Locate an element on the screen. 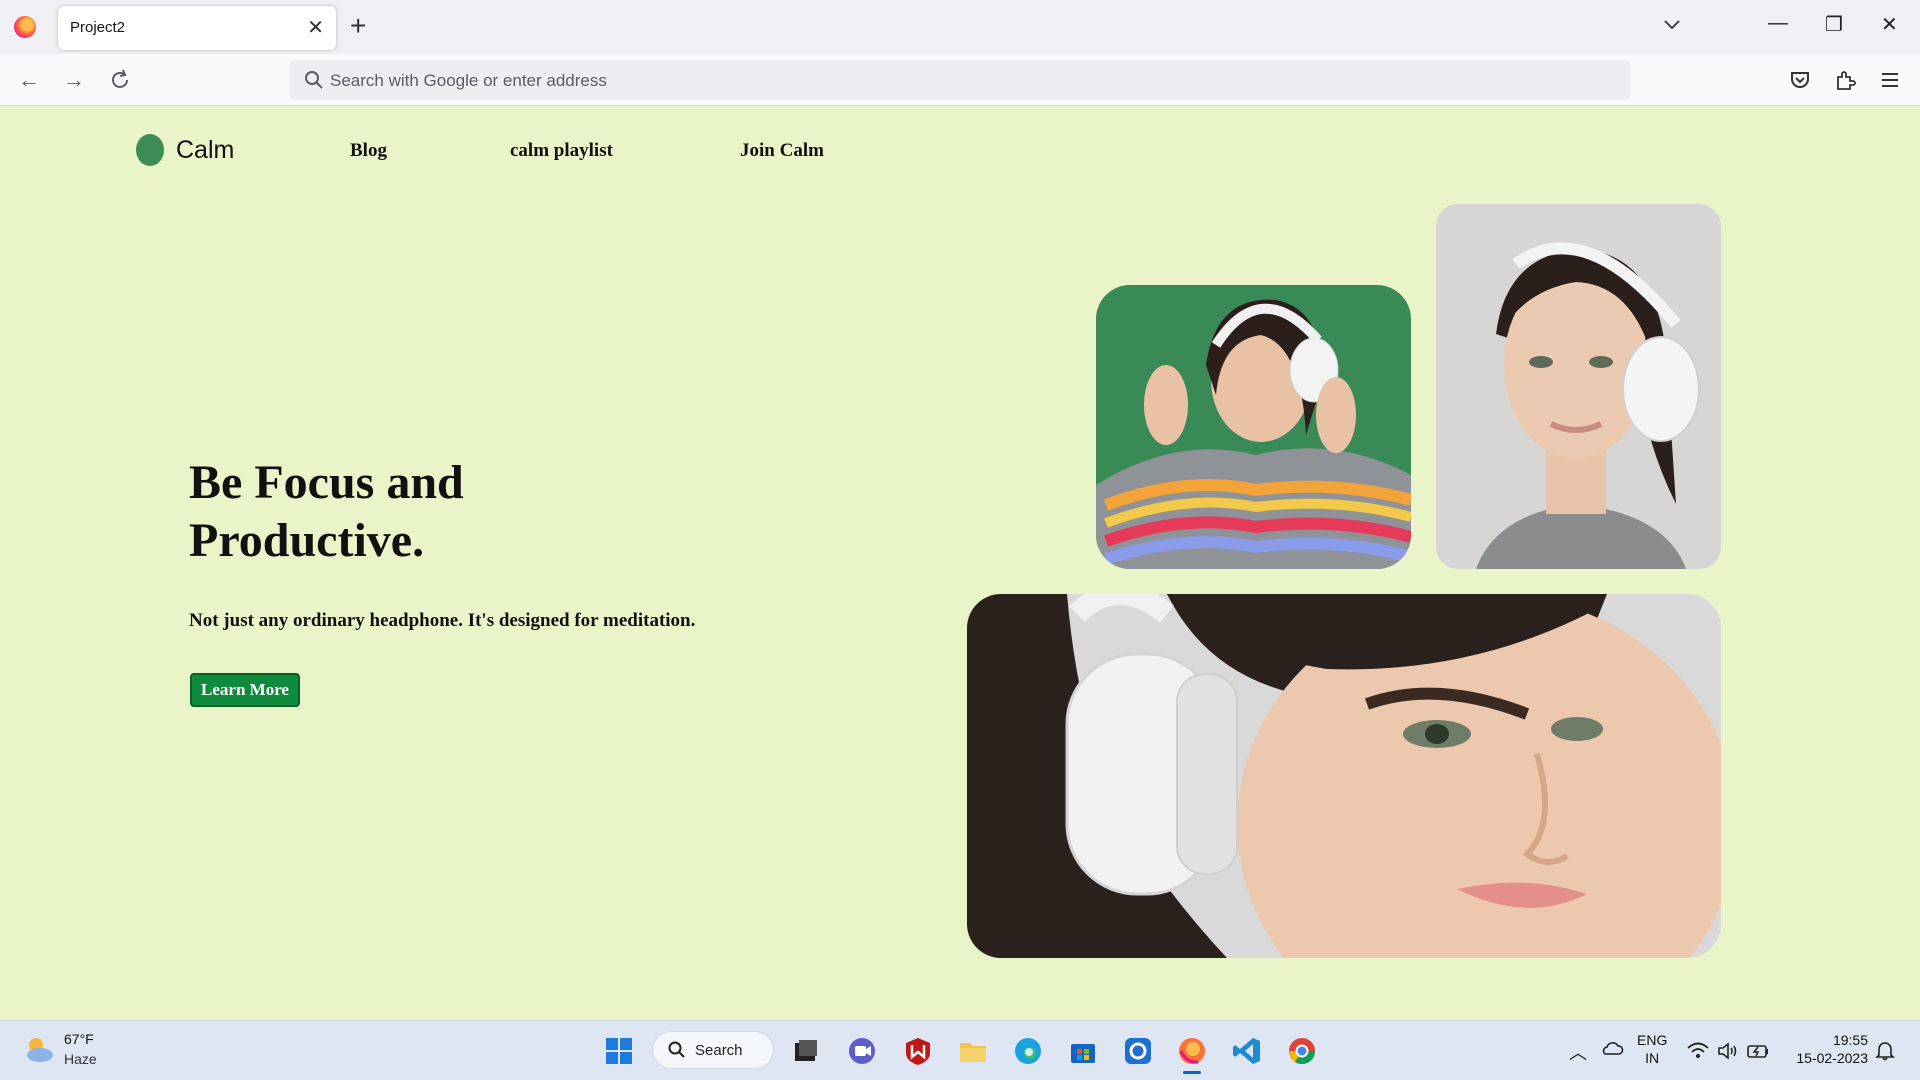  forward-arrow-icon: → is located at coordinates (74, 80).